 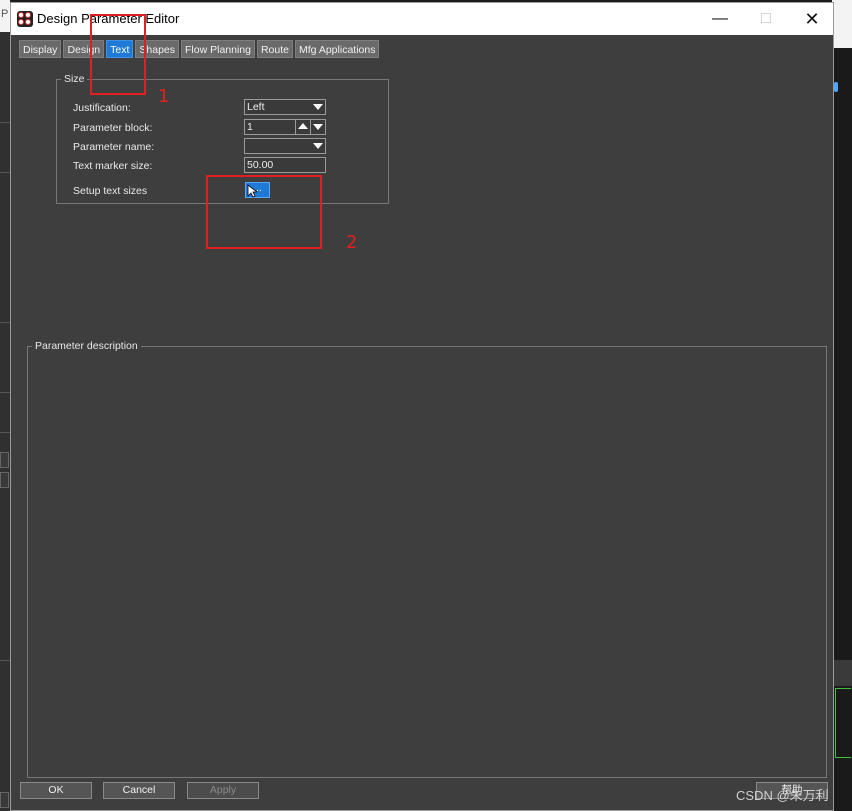 What do you see at coordinates (274, 49) in the screenshot?
I see `tab-route: Route` at bounding box center [274, 49].